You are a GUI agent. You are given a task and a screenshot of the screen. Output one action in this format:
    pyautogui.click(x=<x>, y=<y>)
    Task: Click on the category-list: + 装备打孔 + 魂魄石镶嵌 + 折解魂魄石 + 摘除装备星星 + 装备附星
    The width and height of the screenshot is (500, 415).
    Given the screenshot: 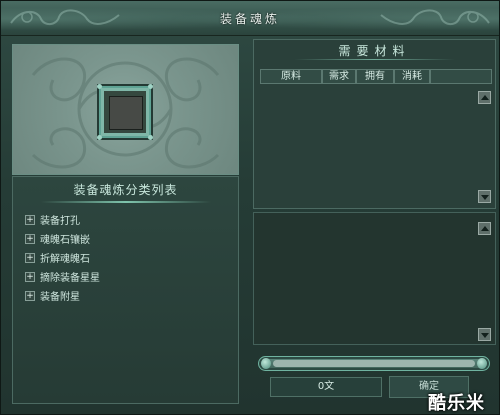 What is the action you would take?
    pyautogui.click(x=62, y=257)
    